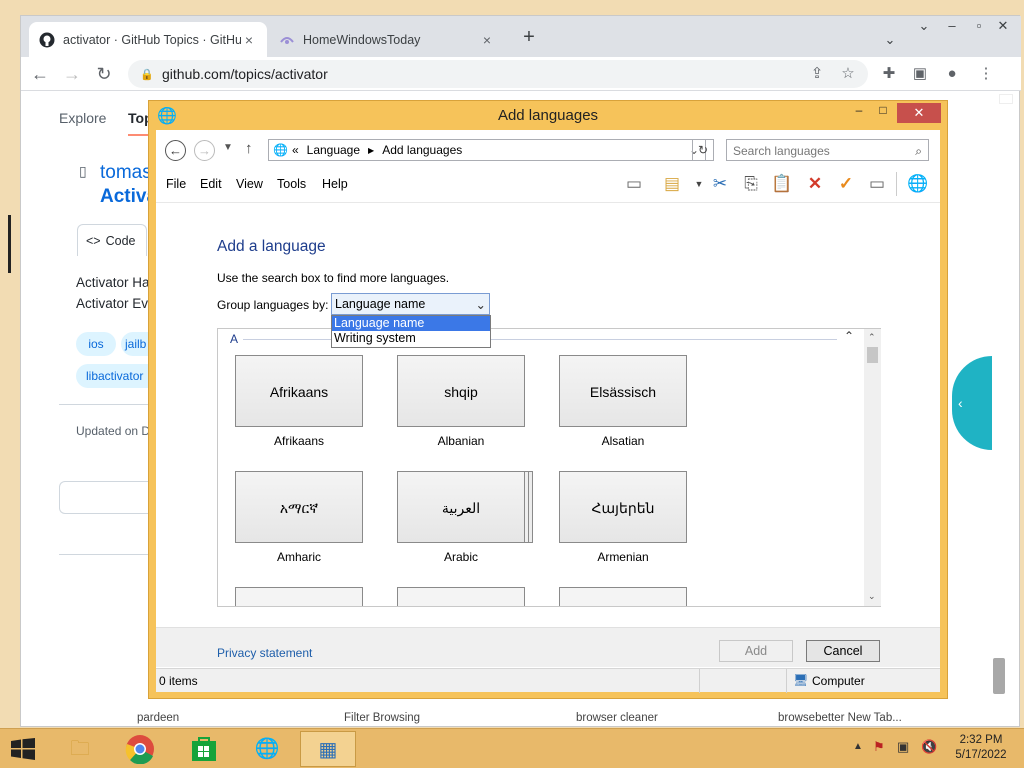 Image resolution: width=1024 pixels, height=768 pixels. Describe the element at coordinates (918, 184) in the screenshot. I see `globe-icon: 🌐` at that location.